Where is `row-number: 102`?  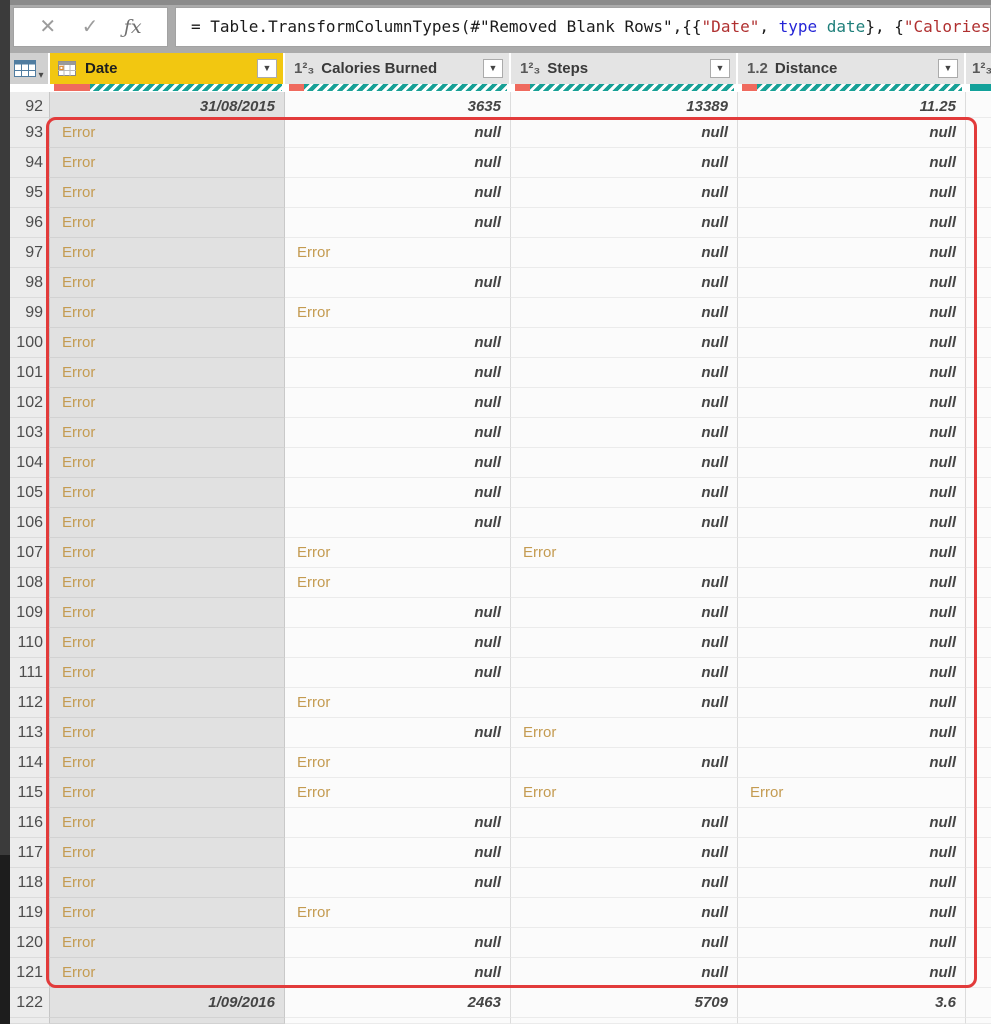 row-number: 102 is located at coordinates (30, 403).